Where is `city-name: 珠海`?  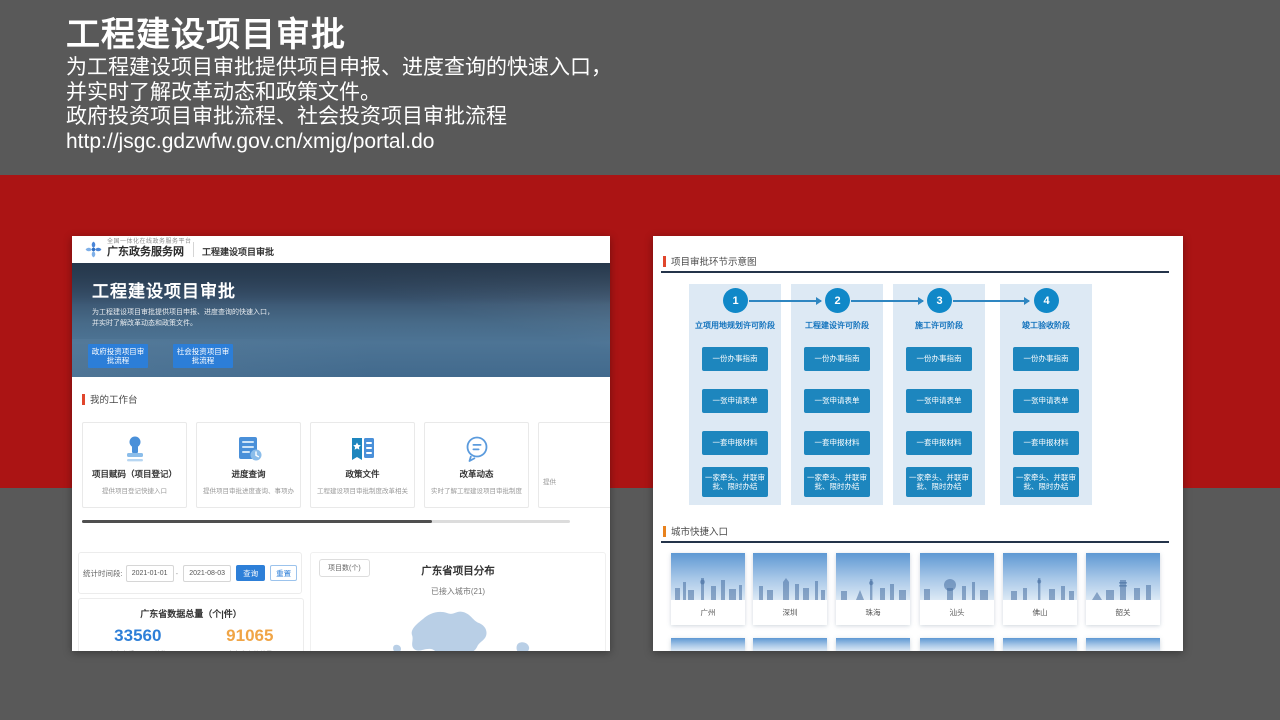 city-name: 珠海 is located at coordinates (873, 612).